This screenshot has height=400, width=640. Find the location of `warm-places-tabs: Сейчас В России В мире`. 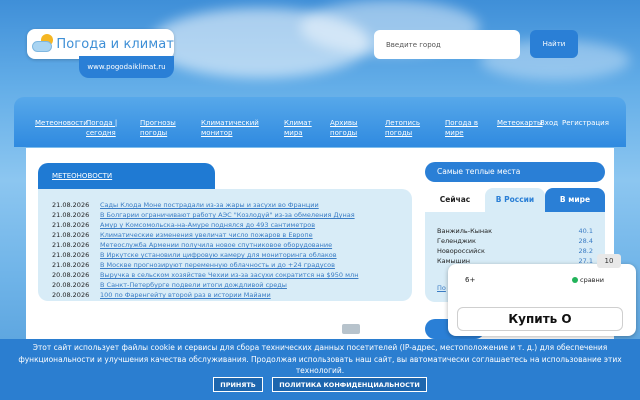

warm-places-tabs: Сейчас В России В мире is located at coordinates (515, 200).